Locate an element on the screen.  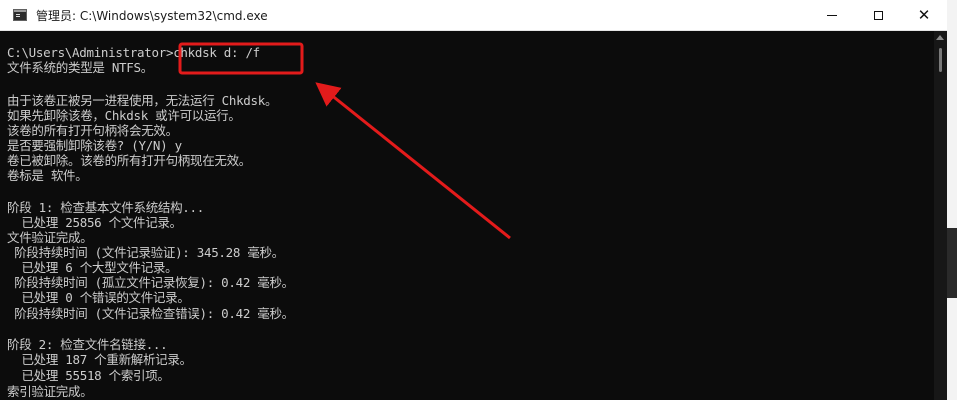
console-line: 卷已被卸除。该卷的所有打开句柄现在无效。 is located at coordinates (129, 160).